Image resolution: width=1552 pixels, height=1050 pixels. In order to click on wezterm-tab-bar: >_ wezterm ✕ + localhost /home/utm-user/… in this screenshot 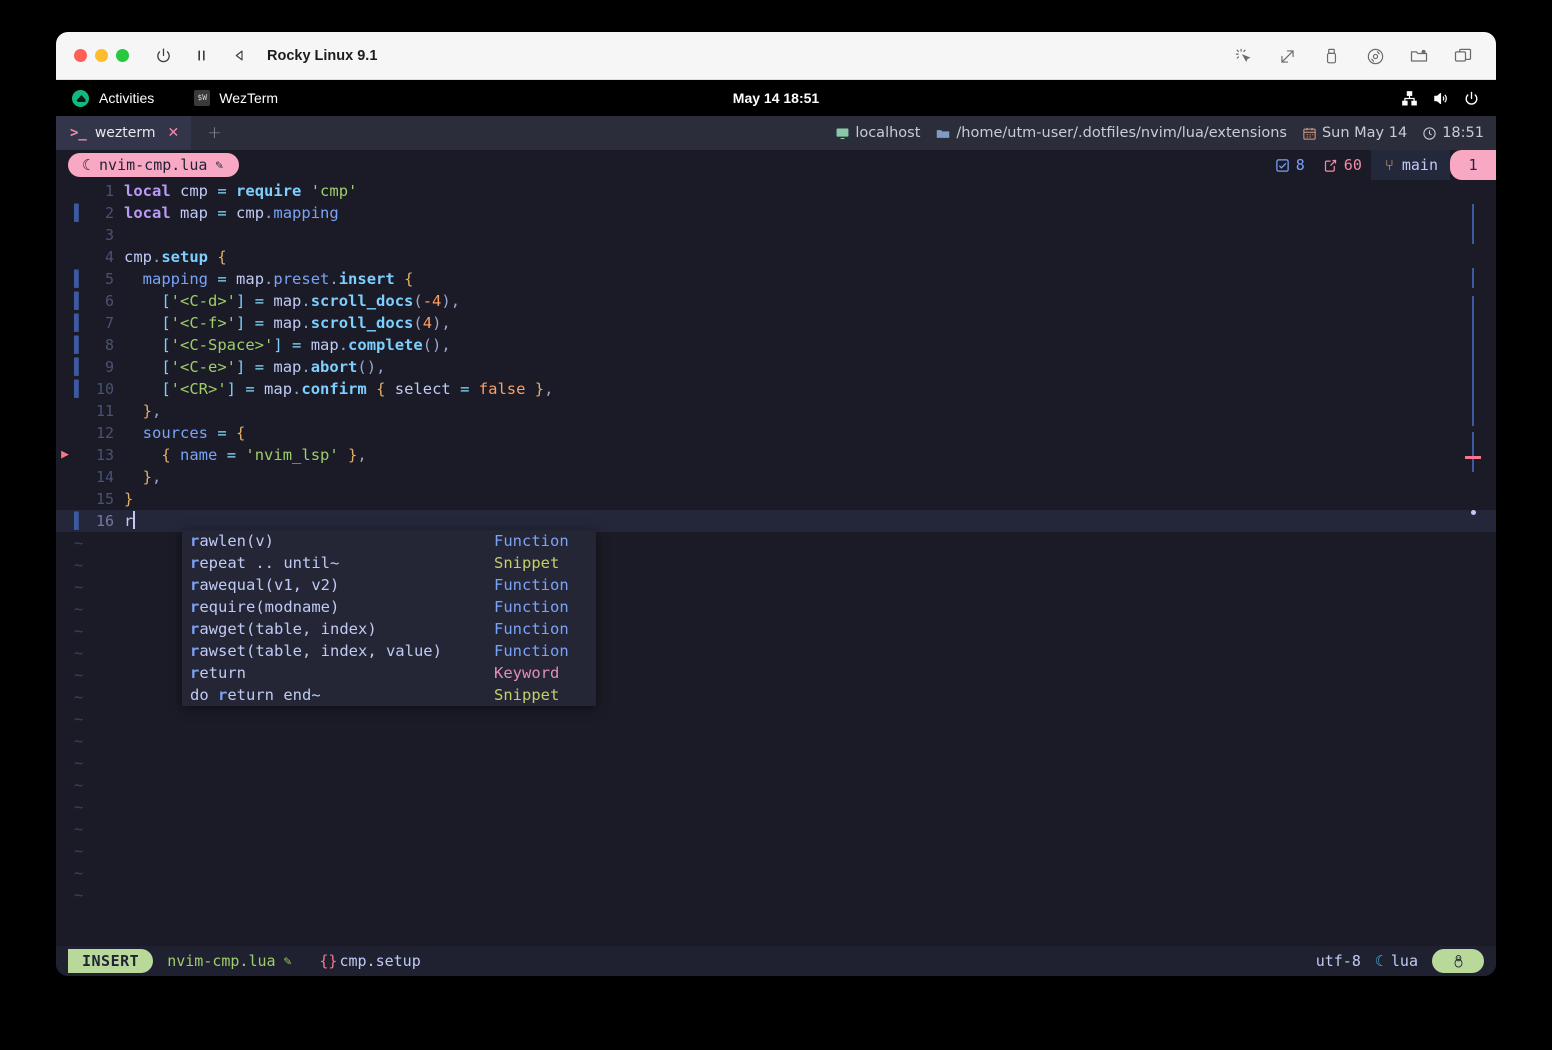, I will do `click(776, 133)`.